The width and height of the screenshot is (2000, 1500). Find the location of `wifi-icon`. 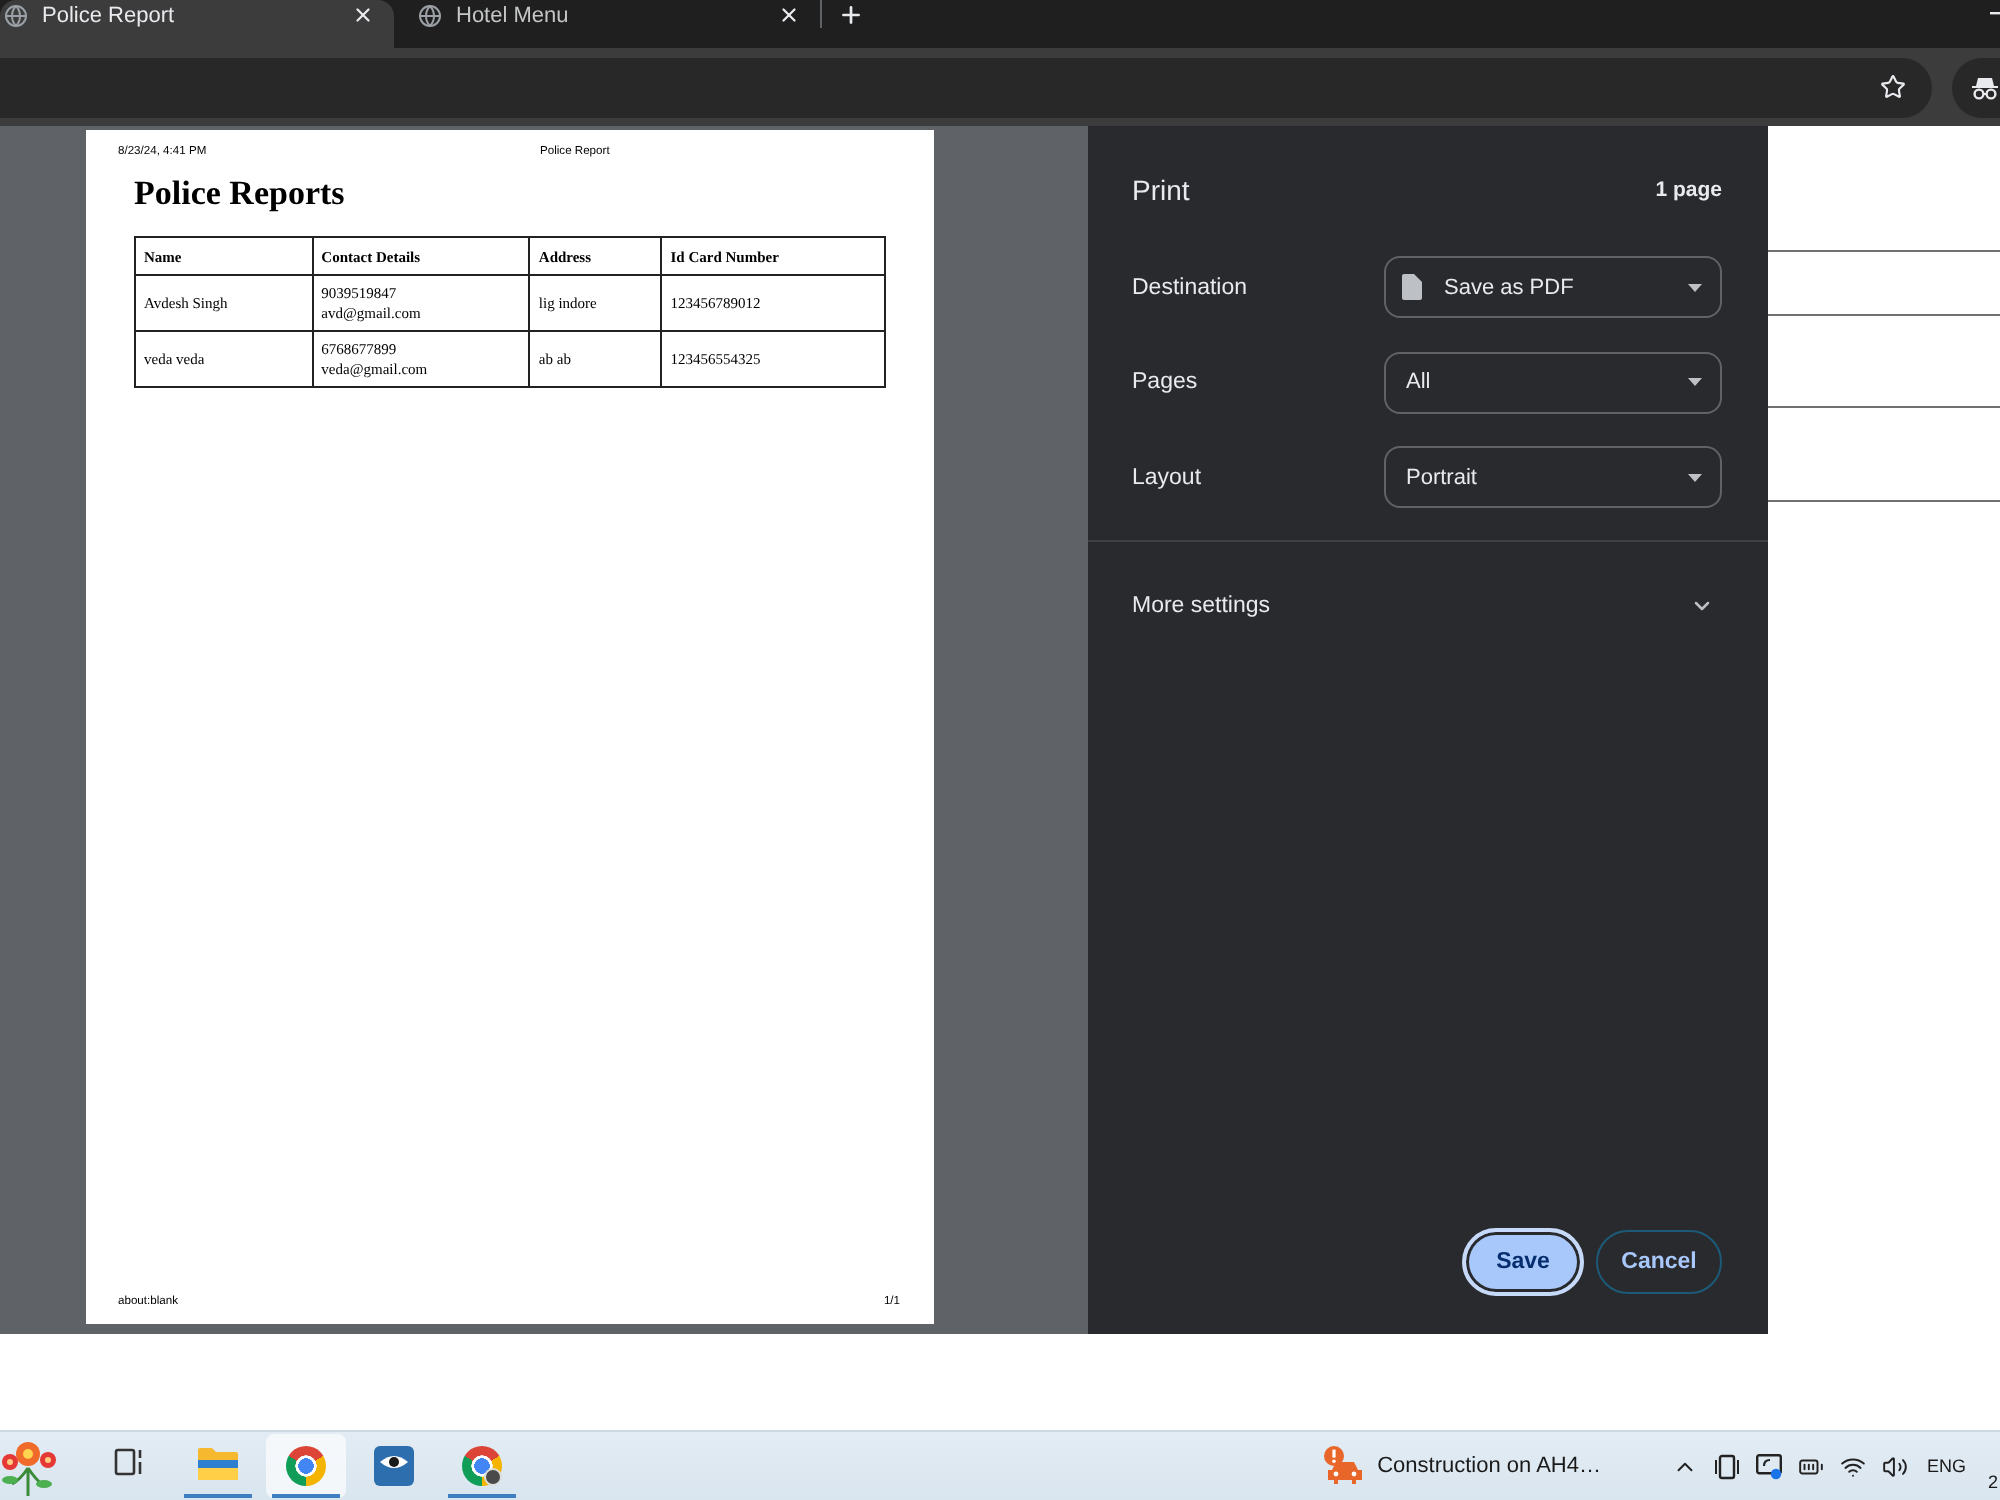

wifi-icon is located at coordinates (1853, 1466).